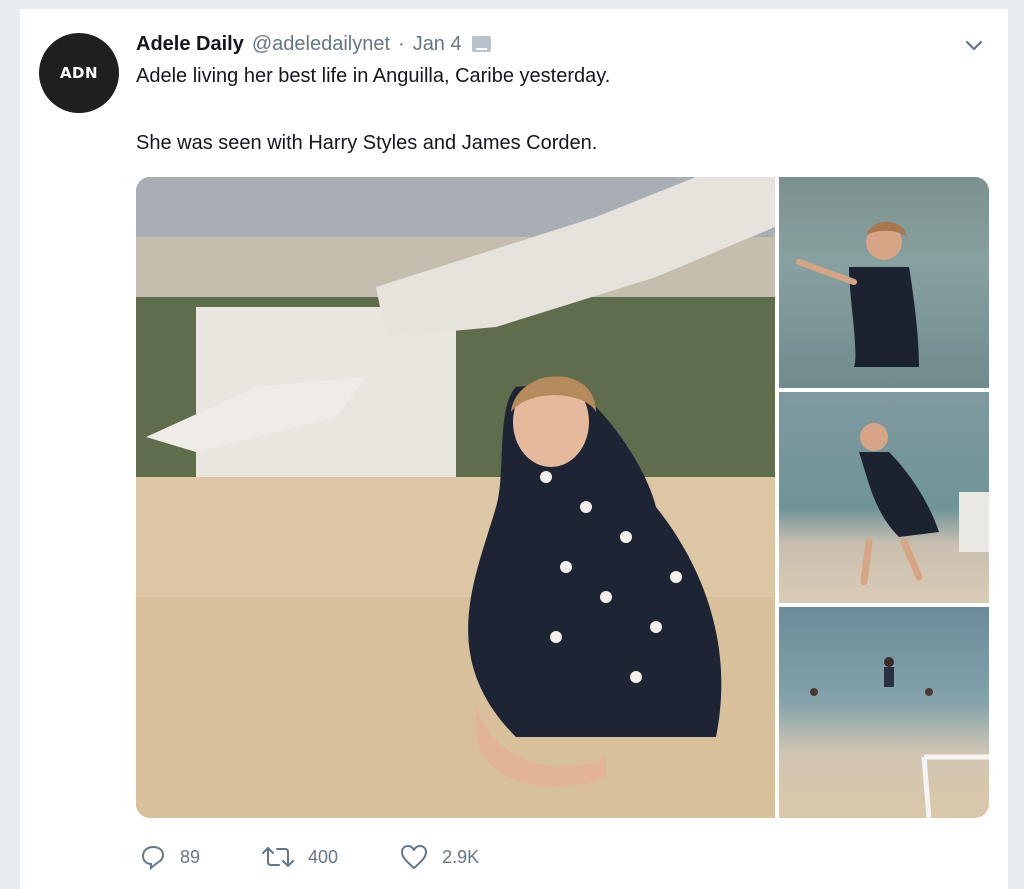  Describe the element at coordinates (340, 857) in the screenshot. I see `tweet-actions: 89 400 2.9K` at that location.